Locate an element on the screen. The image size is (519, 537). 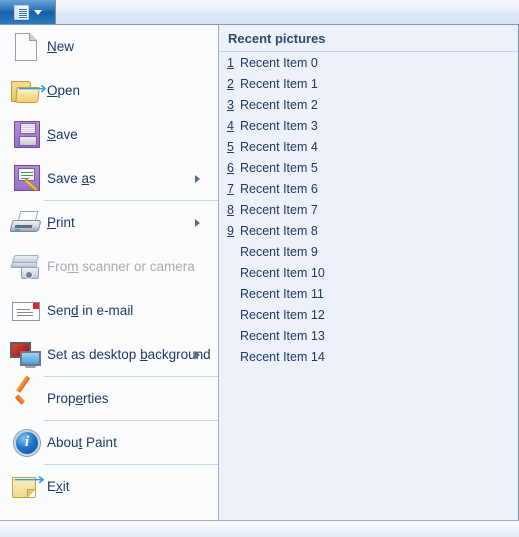
recent-item-label: Recent Item 14 is located at coordinates (282, 357).